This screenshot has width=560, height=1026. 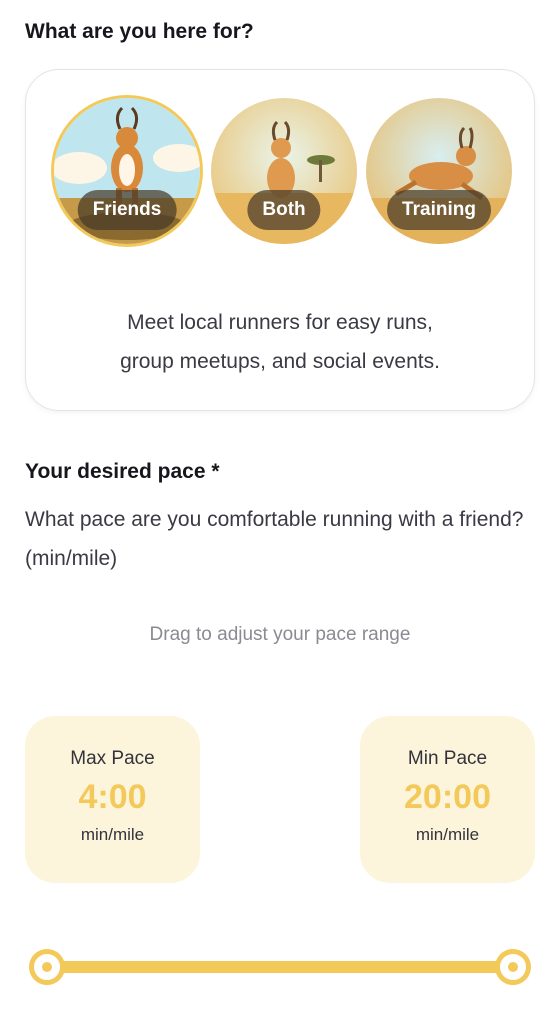 I want to click on option-friends: Friends, so click(x=127, y=171).